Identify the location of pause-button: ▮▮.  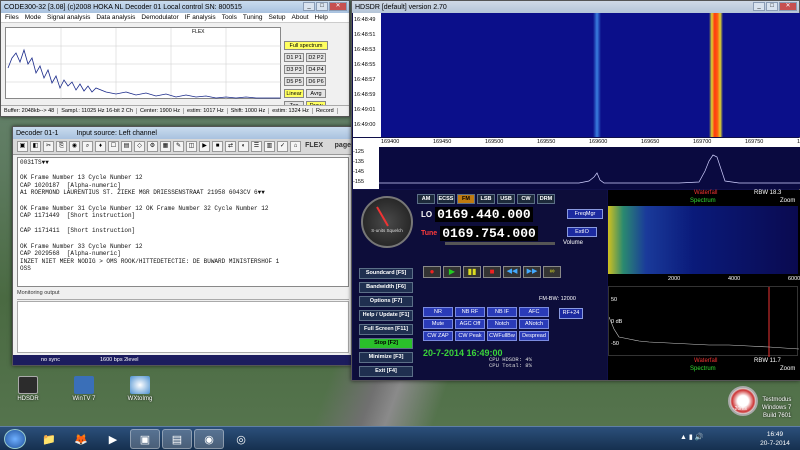
(472, 272).